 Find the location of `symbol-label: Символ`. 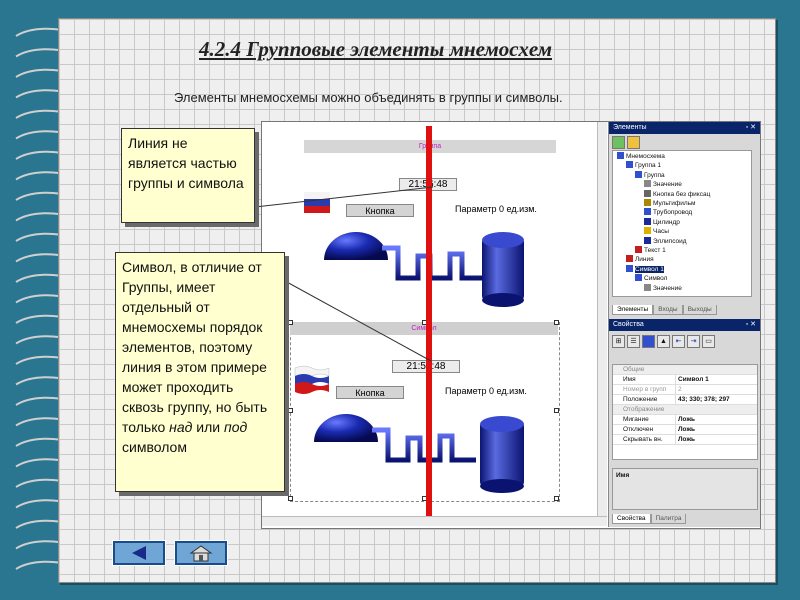

symbol-label: Символ is located at coordinates (424, 328).